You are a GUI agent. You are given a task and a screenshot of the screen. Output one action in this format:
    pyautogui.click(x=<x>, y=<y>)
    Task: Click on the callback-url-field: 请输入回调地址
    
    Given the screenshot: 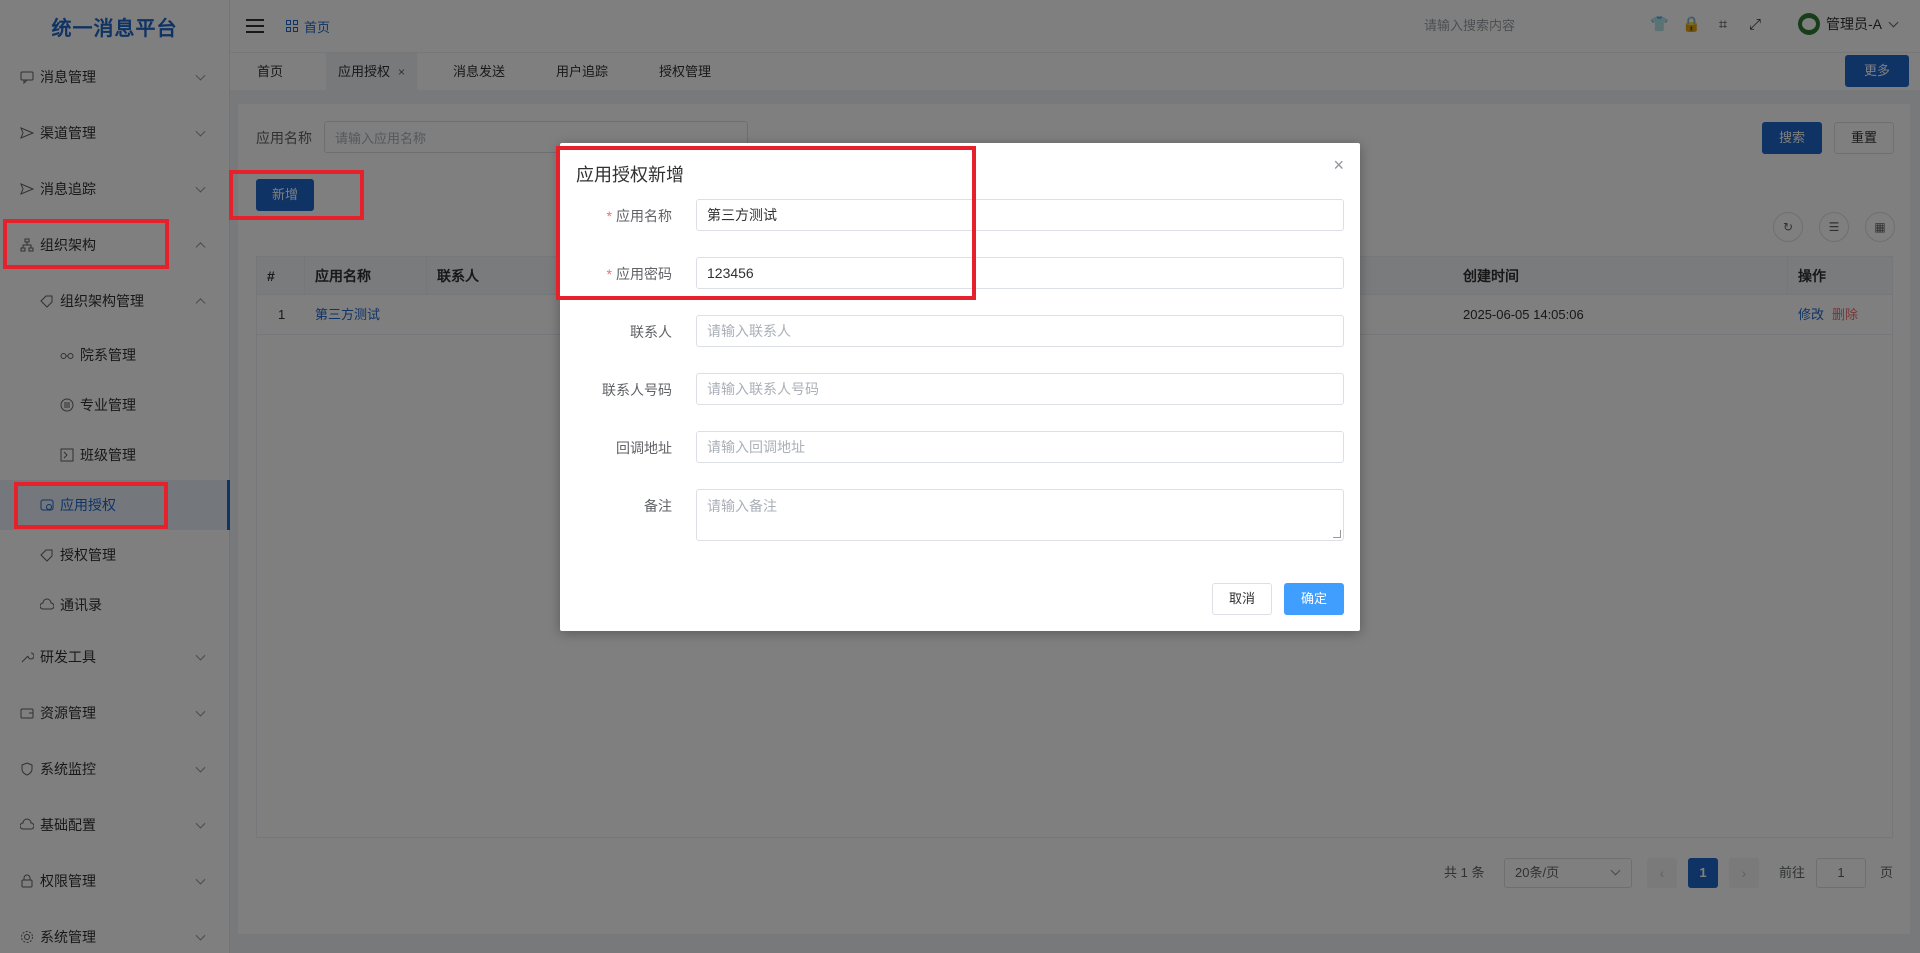 What is the action you would take?
    pyautogui.click(x=1020, y=447)
    